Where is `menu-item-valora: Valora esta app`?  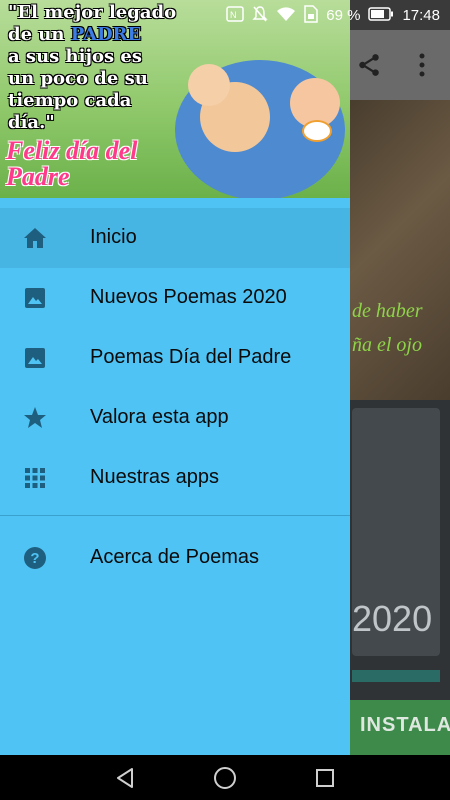
menu-item-valora: Valora esta app is located at coordinates (175, 418).